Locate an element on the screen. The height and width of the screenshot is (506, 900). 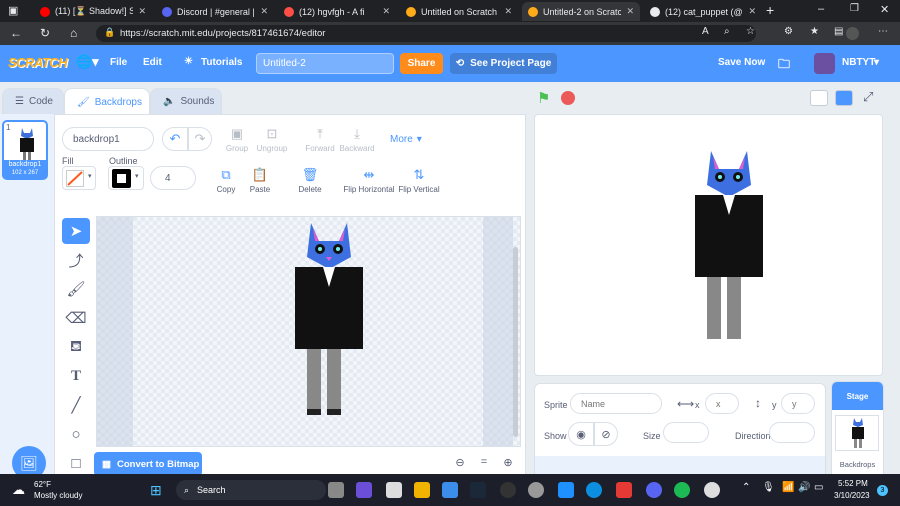
eraser-tool: ⌫ is located at coordinates (76, 318).